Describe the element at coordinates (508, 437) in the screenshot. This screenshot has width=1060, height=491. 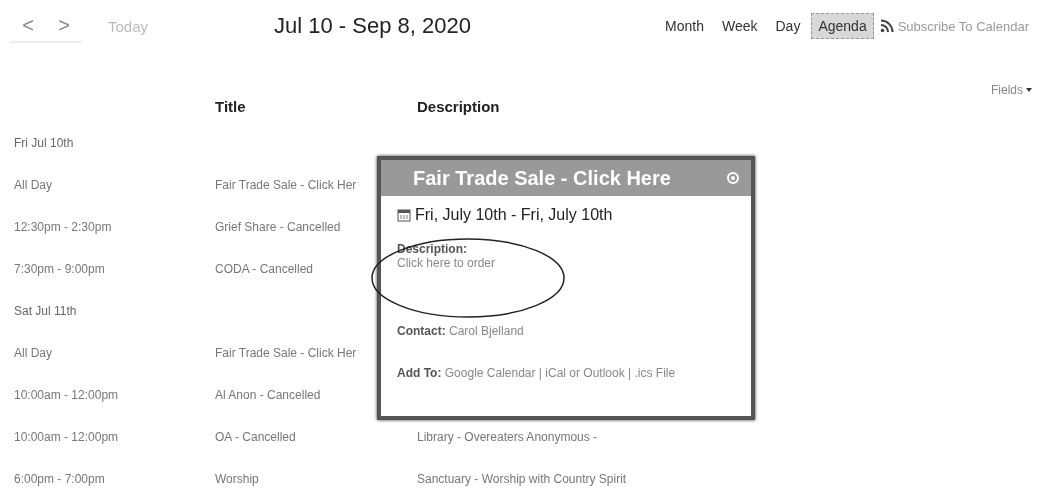
I see `event-description: Library - Overeaters Anonymous -` at that location.